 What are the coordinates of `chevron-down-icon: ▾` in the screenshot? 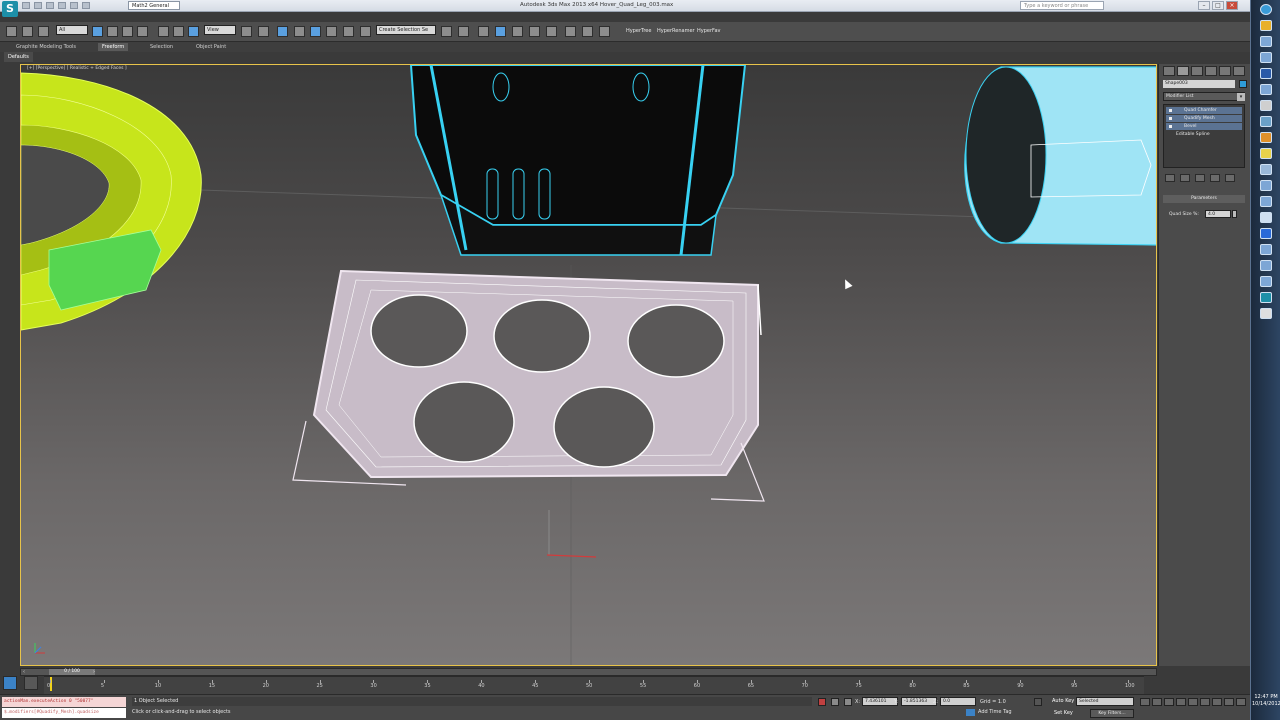 It's located at (1241, 97).